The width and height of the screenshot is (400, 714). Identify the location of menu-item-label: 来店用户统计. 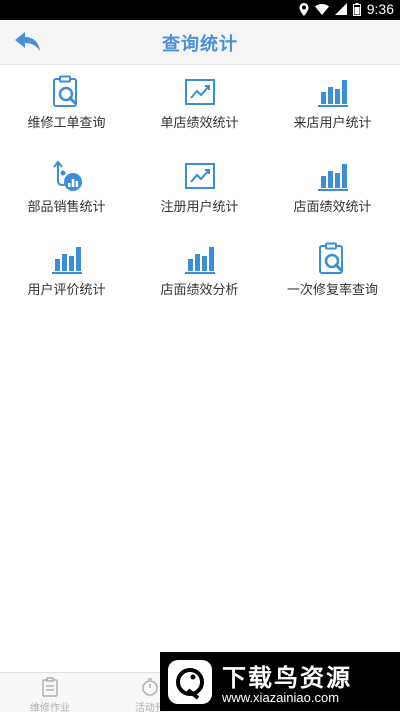
(332, 123).